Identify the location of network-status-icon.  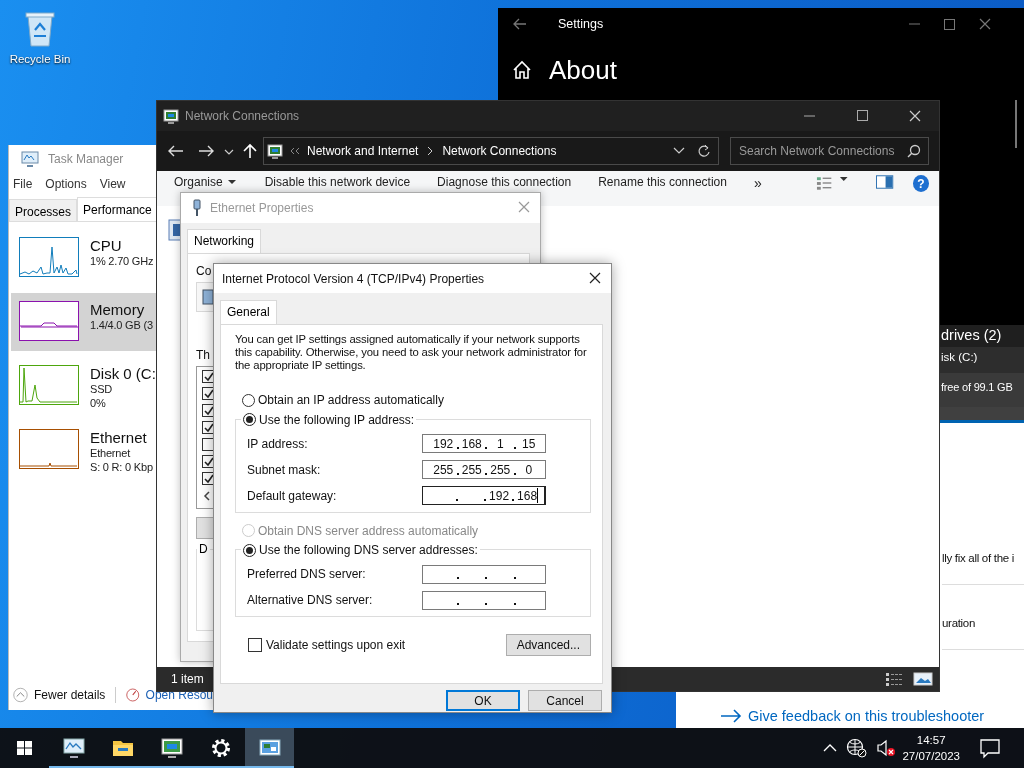
(857, 748).